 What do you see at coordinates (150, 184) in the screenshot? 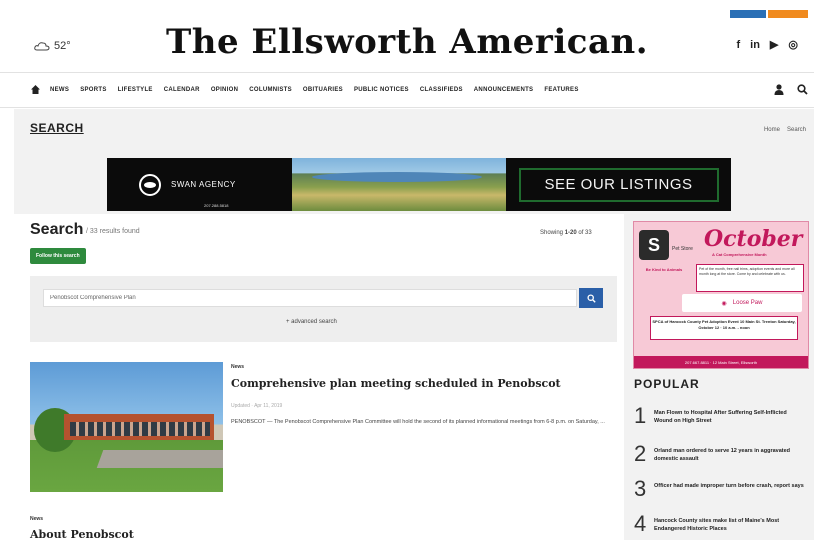
I see `swan-logo-icon` at bounding box center [150, 184].